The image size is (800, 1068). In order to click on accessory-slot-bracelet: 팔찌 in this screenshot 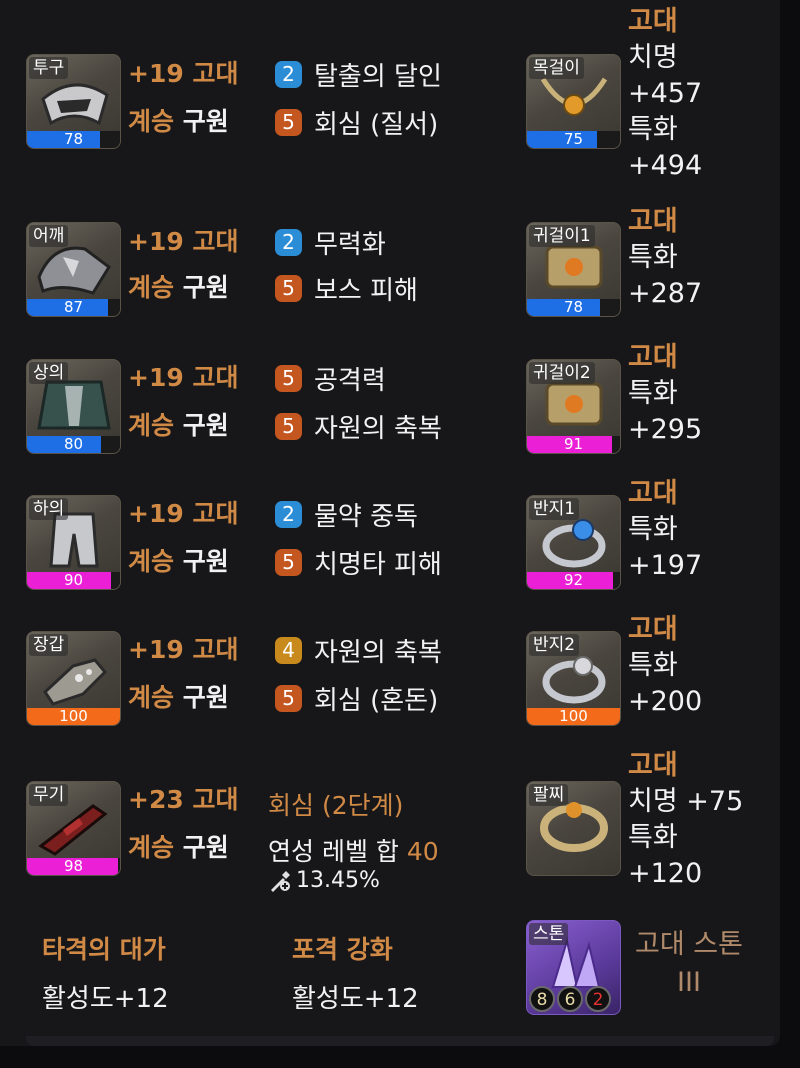, I will do `click(573, 828)`.